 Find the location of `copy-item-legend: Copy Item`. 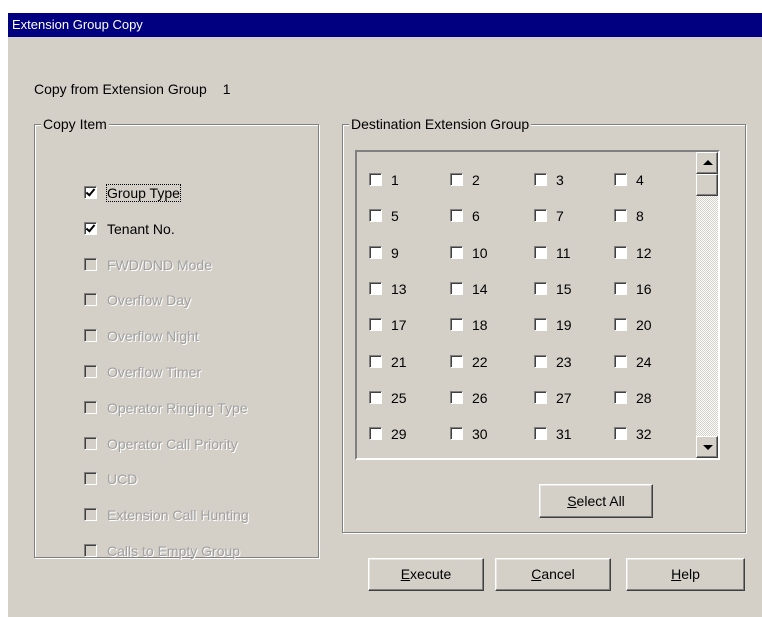

copy-item-legend: Copy Item is located at coordinates (75, 124).